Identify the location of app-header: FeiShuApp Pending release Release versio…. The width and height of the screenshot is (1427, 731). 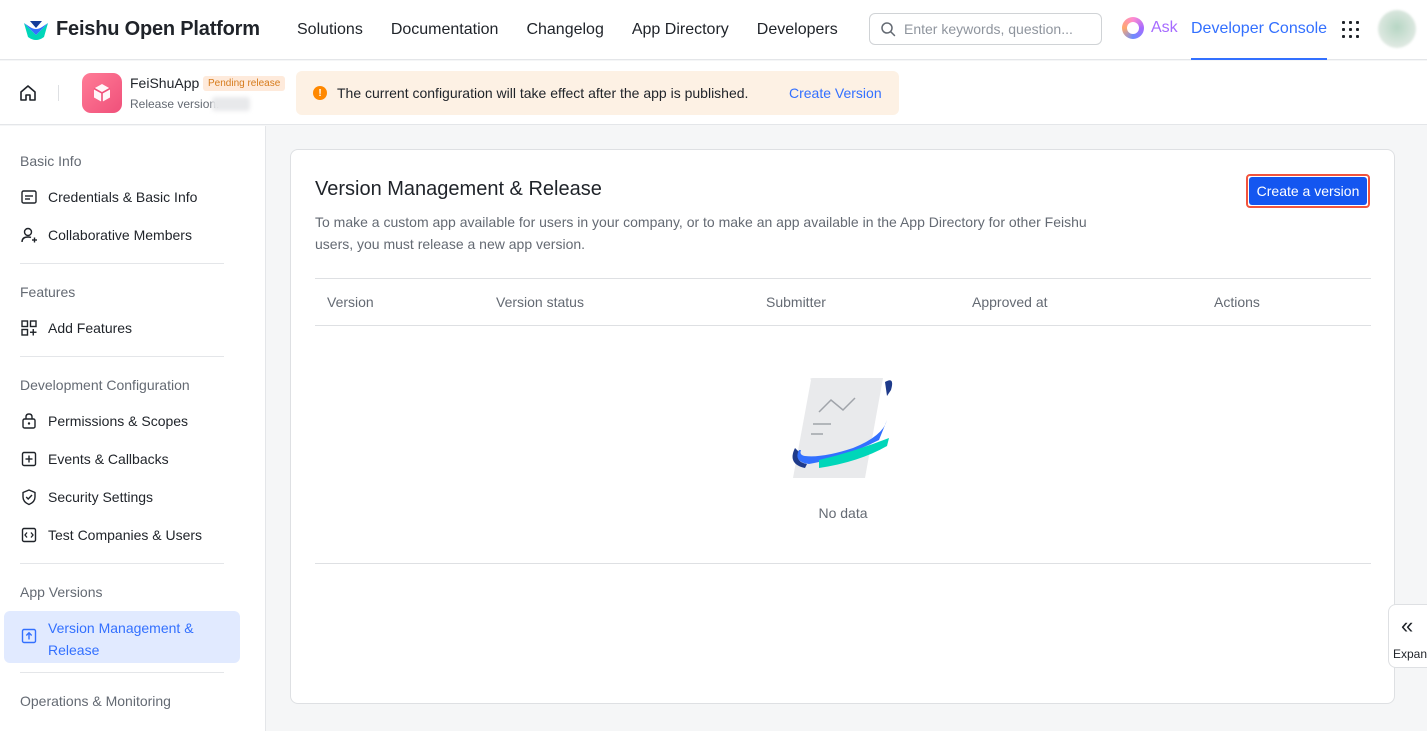
(713, 93).